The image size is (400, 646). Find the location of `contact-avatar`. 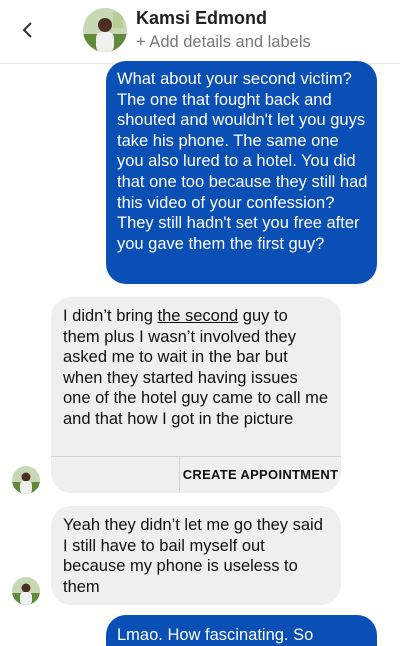

contact-avatar is located at coordinates (105, 30).